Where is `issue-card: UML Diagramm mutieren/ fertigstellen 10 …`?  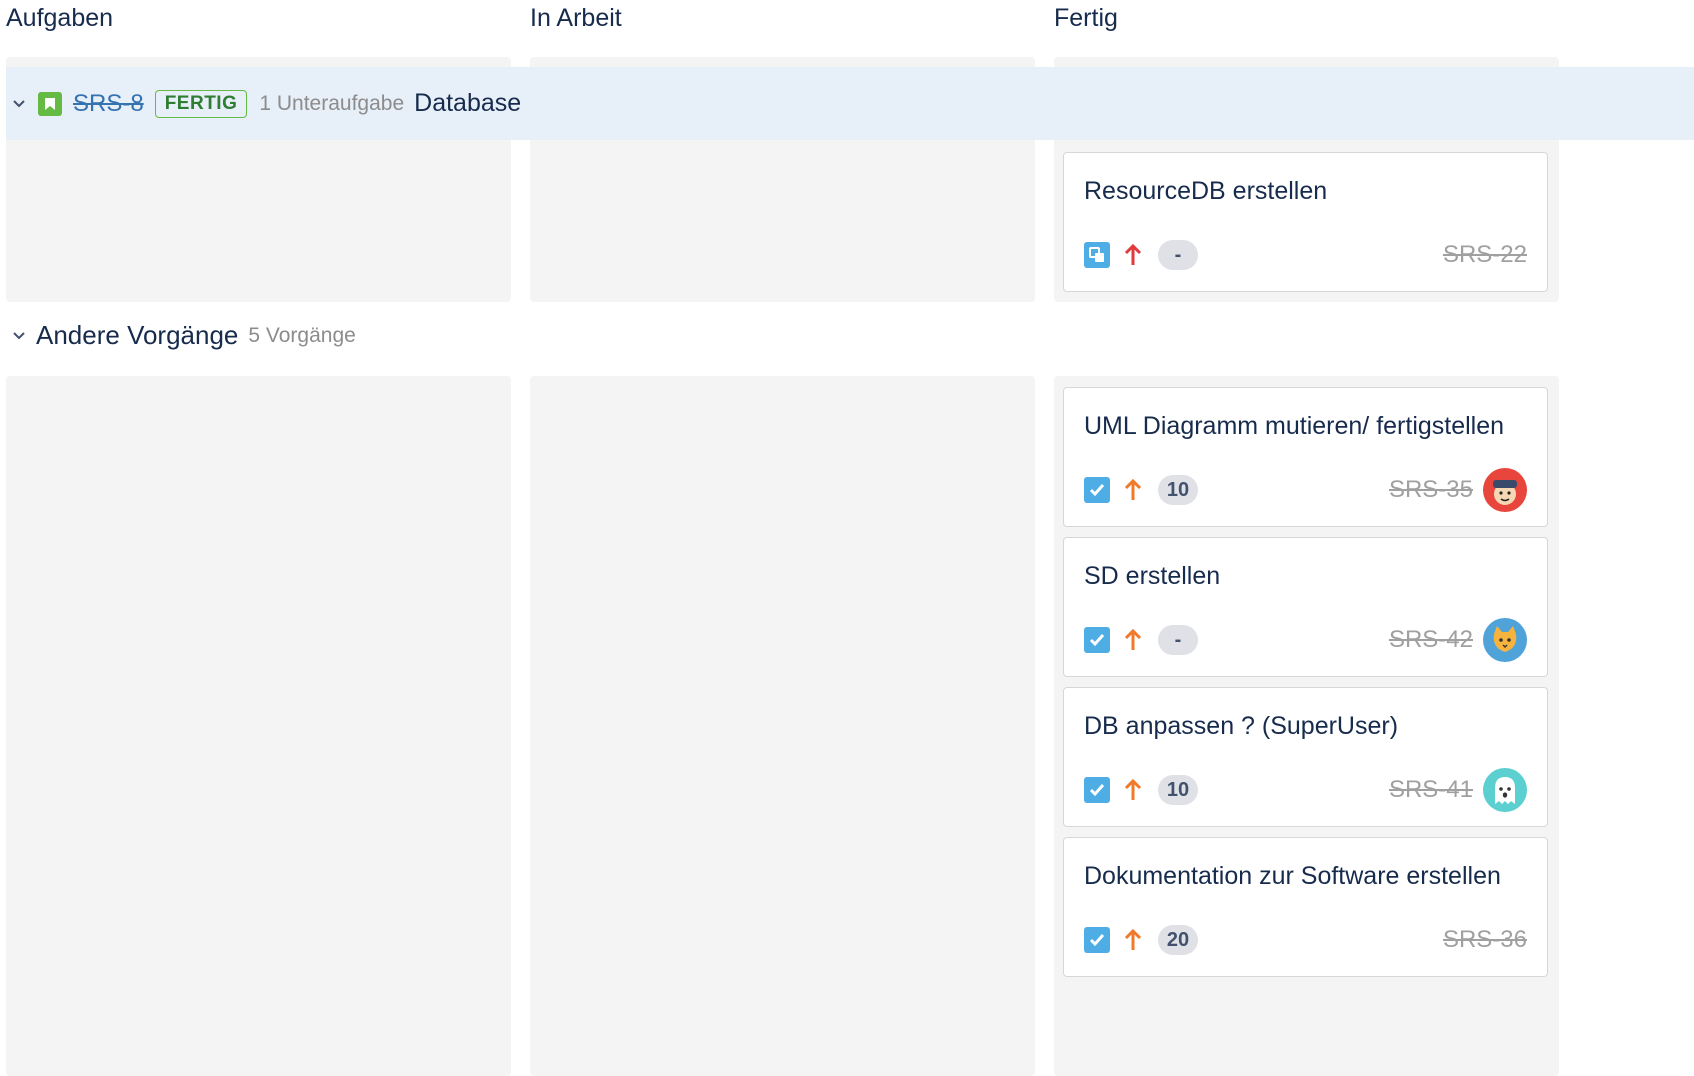
issue-card: UML Diagramm mutieren/ fertigstellen 10 … is located at coordinates (1305, 457).